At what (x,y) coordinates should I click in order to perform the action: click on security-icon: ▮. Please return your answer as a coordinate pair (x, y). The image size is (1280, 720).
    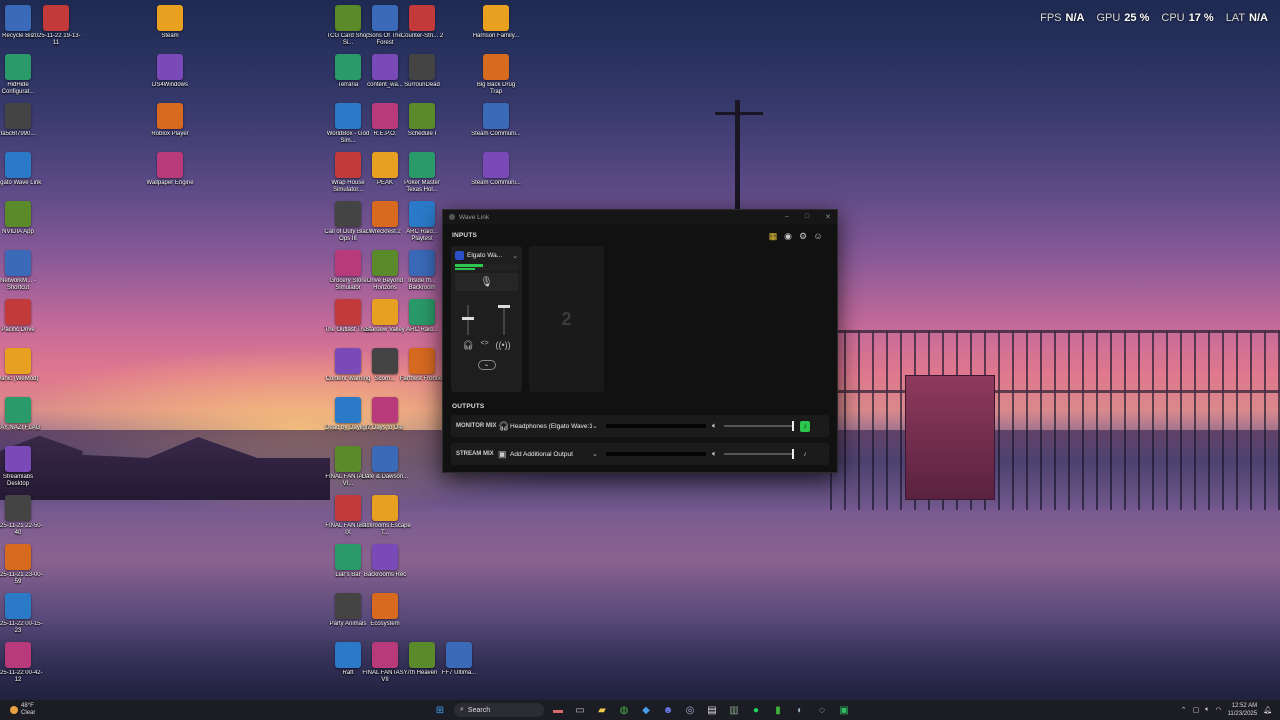
    Looking at the image, I should click on (778, 710).